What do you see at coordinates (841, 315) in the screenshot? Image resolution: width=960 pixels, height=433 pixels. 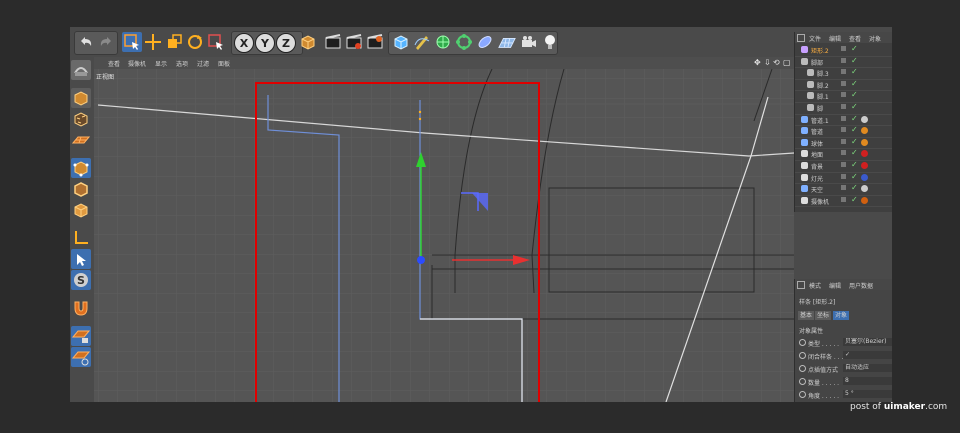 I see `tab-object: 对象` at bounding box center [841, 315].